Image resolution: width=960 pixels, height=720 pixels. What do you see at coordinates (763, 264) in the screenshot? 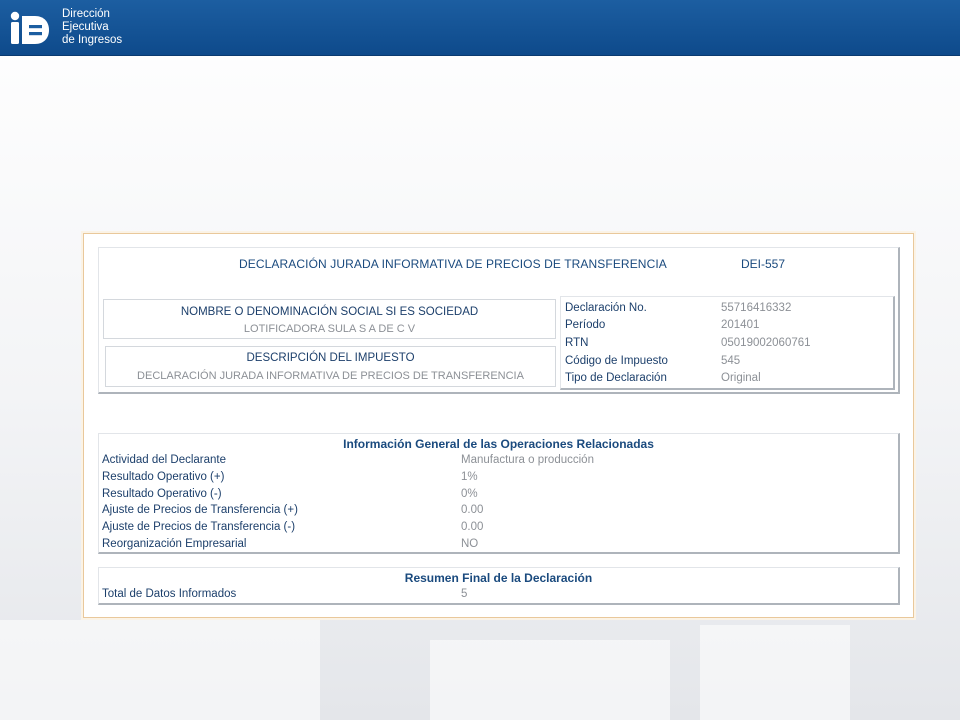
I see `form-code: DEI-557` at bounding box center [763, 264].